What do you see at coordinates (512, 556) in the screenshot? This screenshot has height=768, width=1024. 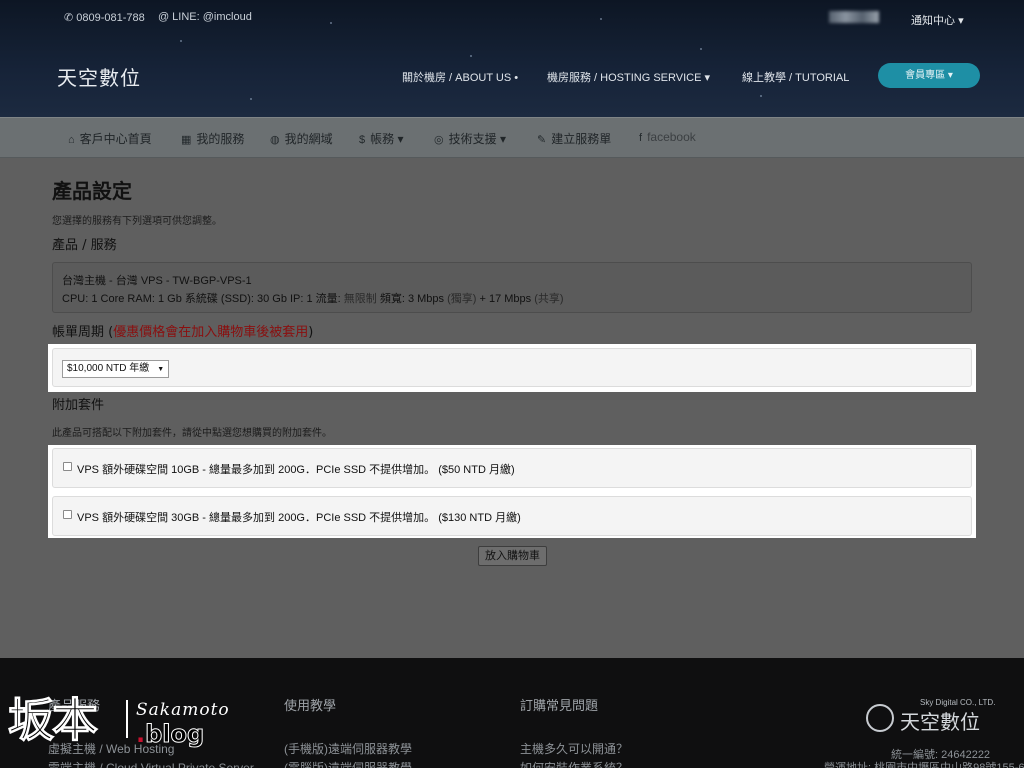 I see `add-to-cart-button: 放入購物車` at bounding box center [512, 556].